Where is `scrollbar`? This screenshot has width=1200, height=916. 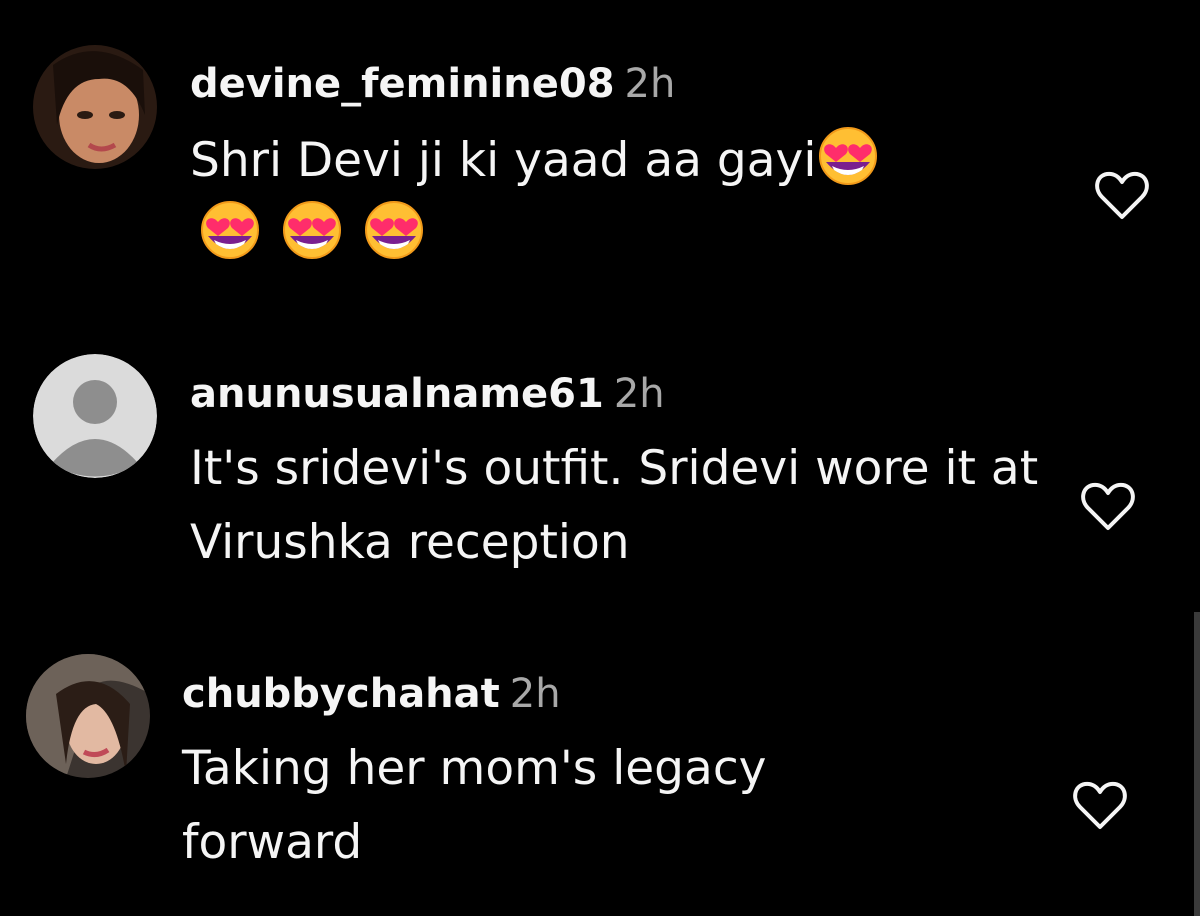 scrollbar is located at coordinates (1197, 764).